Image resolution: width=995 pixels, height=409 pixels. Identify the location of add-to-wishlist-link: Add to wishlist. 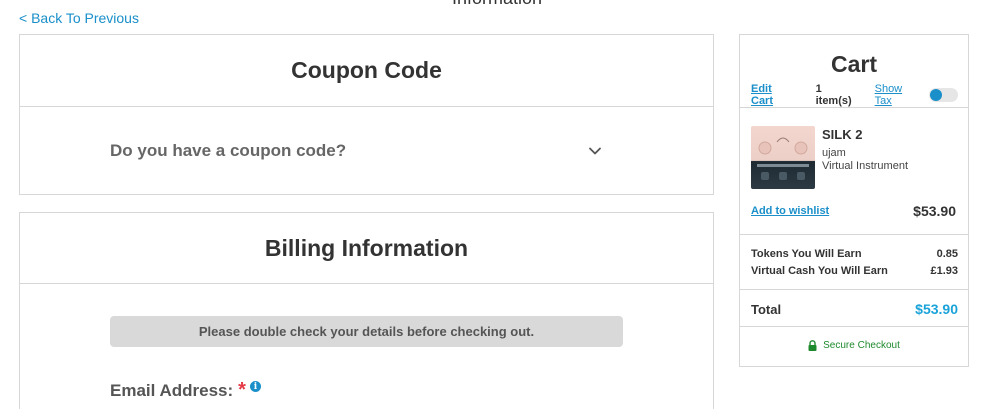
(790, 211).